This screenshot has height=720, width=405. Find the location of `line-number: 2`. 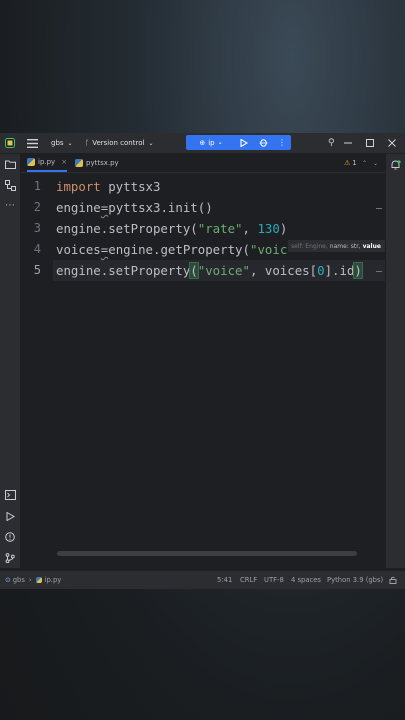

line-number: 2 is located at coordinates (37, 207).